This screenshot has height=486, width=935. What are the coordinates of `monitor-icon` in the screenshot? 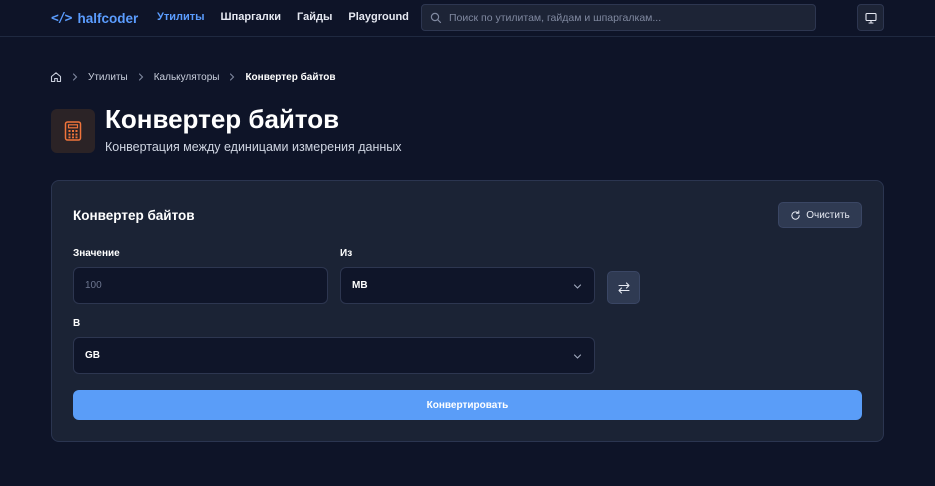 It's located at (870, 18).